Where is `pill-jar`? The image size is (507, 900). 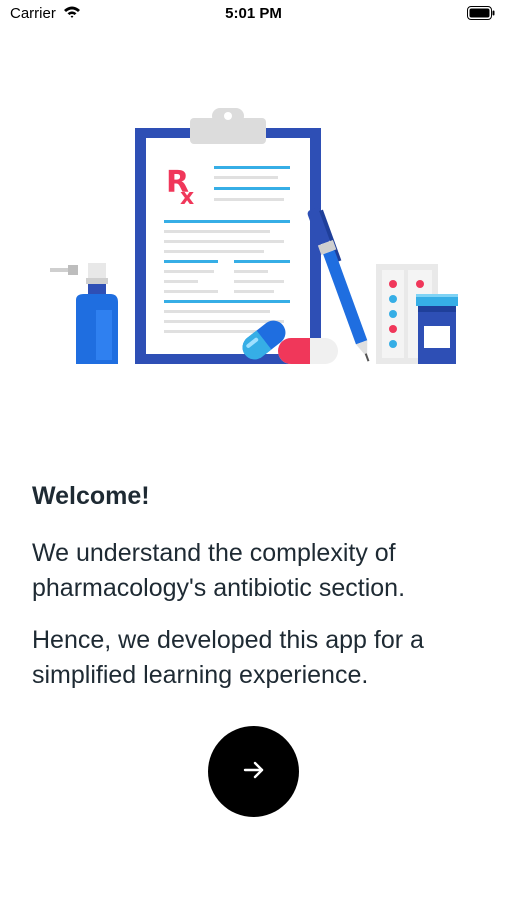 pill-jar is located at coordinates (437, 329).